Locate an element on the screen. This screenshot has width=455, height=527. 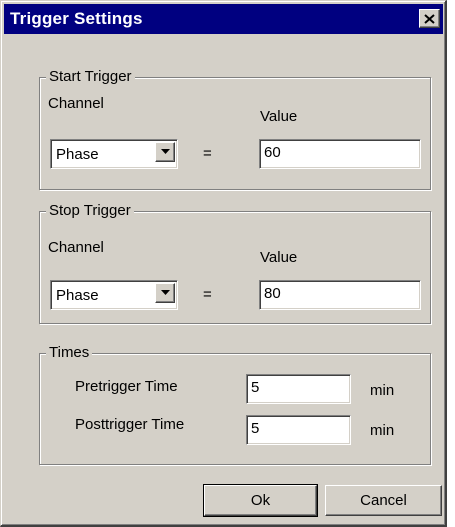
pretrigger-unit-label: min is located at coordinates (382, 390).